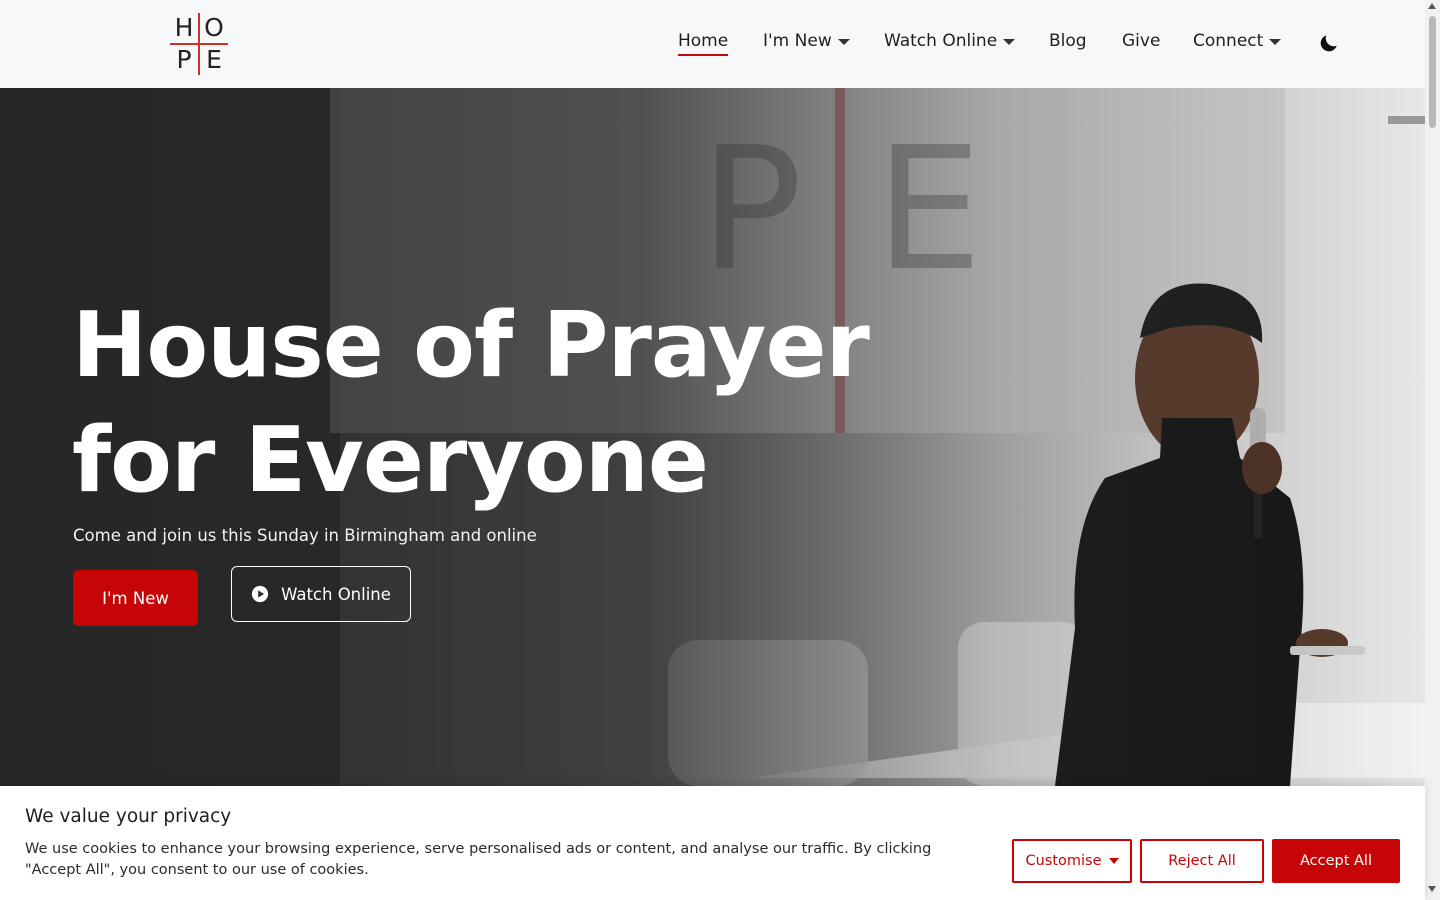 The width and height of the screenshot is (1440, 900). Describe the element at coordinates (214, 59) in the screenshot. I see `logo-letter: E` at that location.